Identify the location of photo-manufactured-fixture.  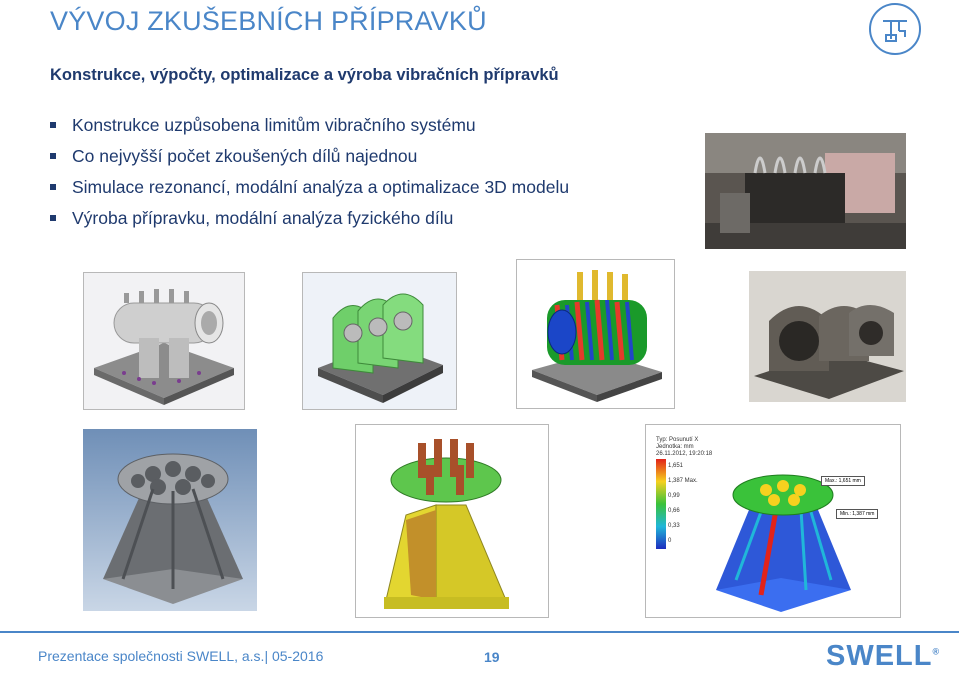
(827, 336).